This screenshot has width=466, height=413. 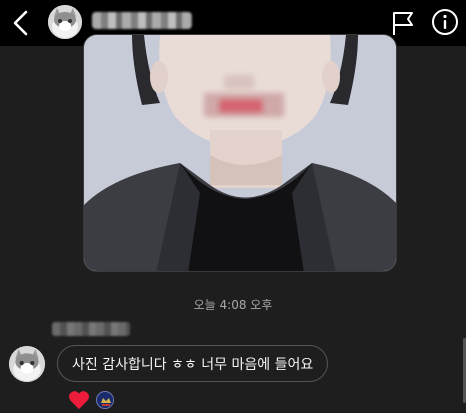 I want to click on message-timestamp: 오늘 4:08 오후, so click(x=233, y=305).